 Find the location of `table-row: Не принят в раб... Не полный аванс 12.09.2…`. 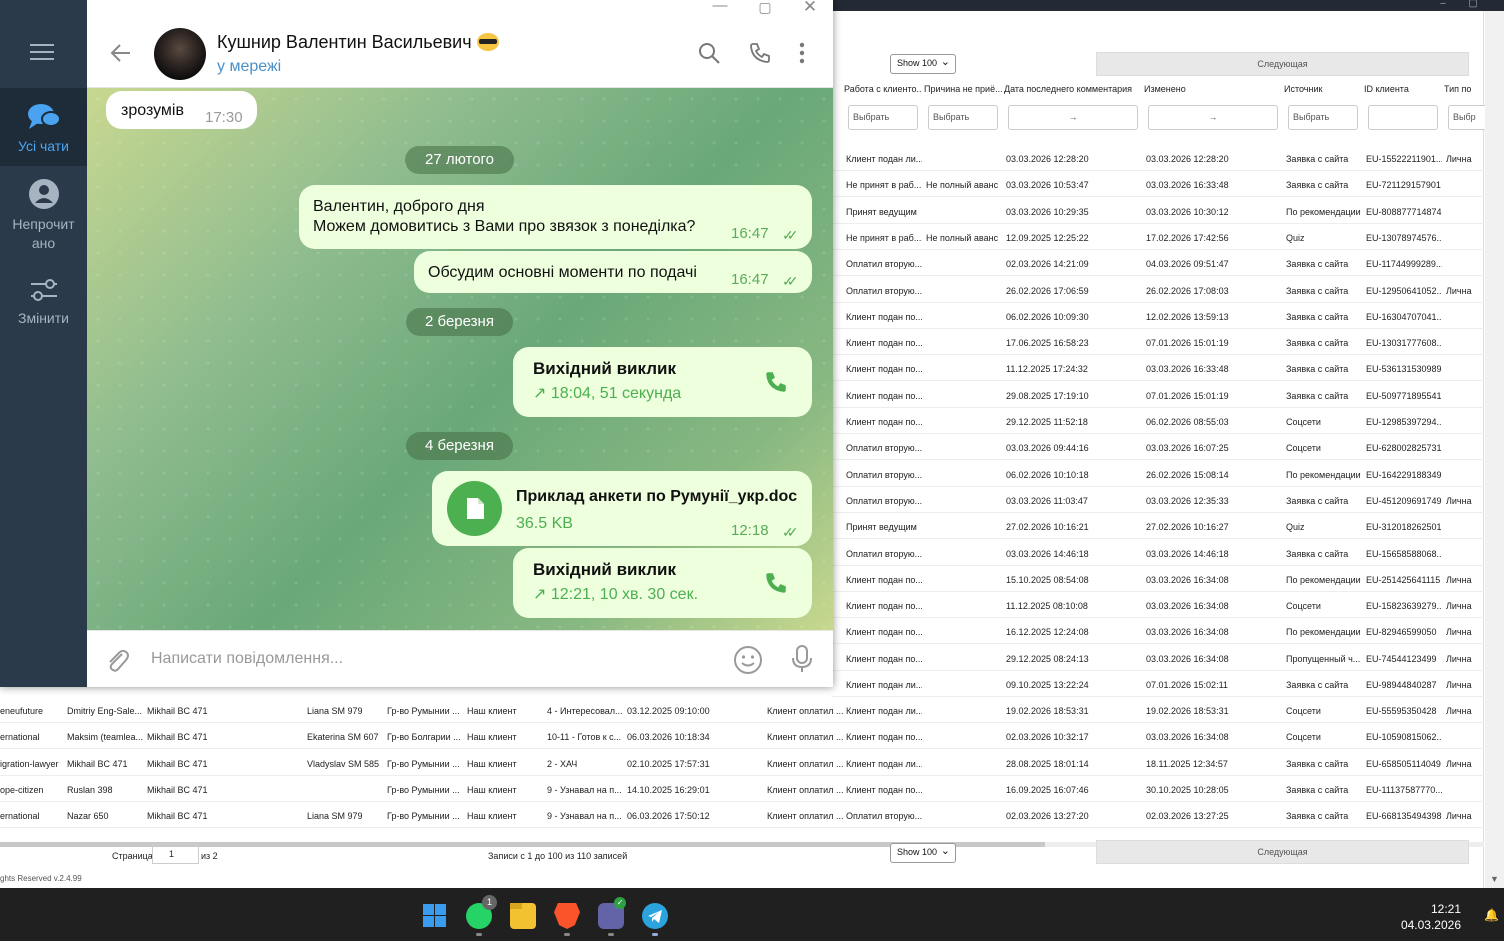

table-row: Не принят в раб... Не полный аванс 12.09.2… is located at coordinates (1158, 237).